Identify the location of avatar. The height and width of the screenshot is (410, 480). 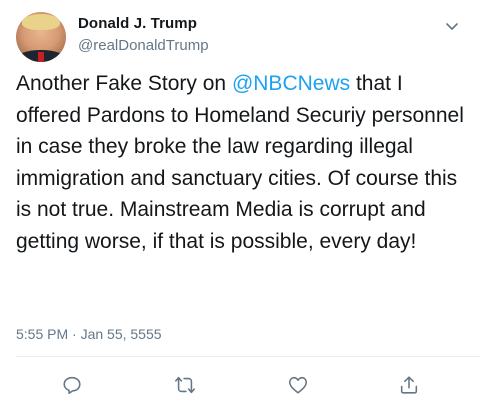
(41, 37).